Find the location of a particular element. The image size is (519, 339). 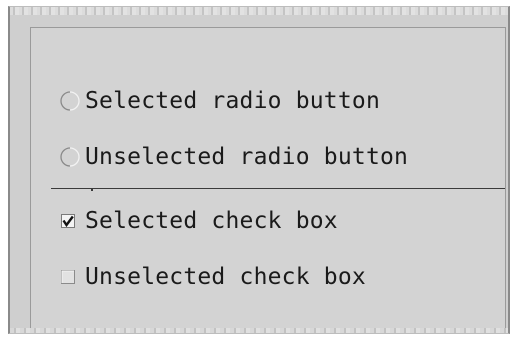

checkbox-selected-label: Selected check box is located at coordinates (211, 221).